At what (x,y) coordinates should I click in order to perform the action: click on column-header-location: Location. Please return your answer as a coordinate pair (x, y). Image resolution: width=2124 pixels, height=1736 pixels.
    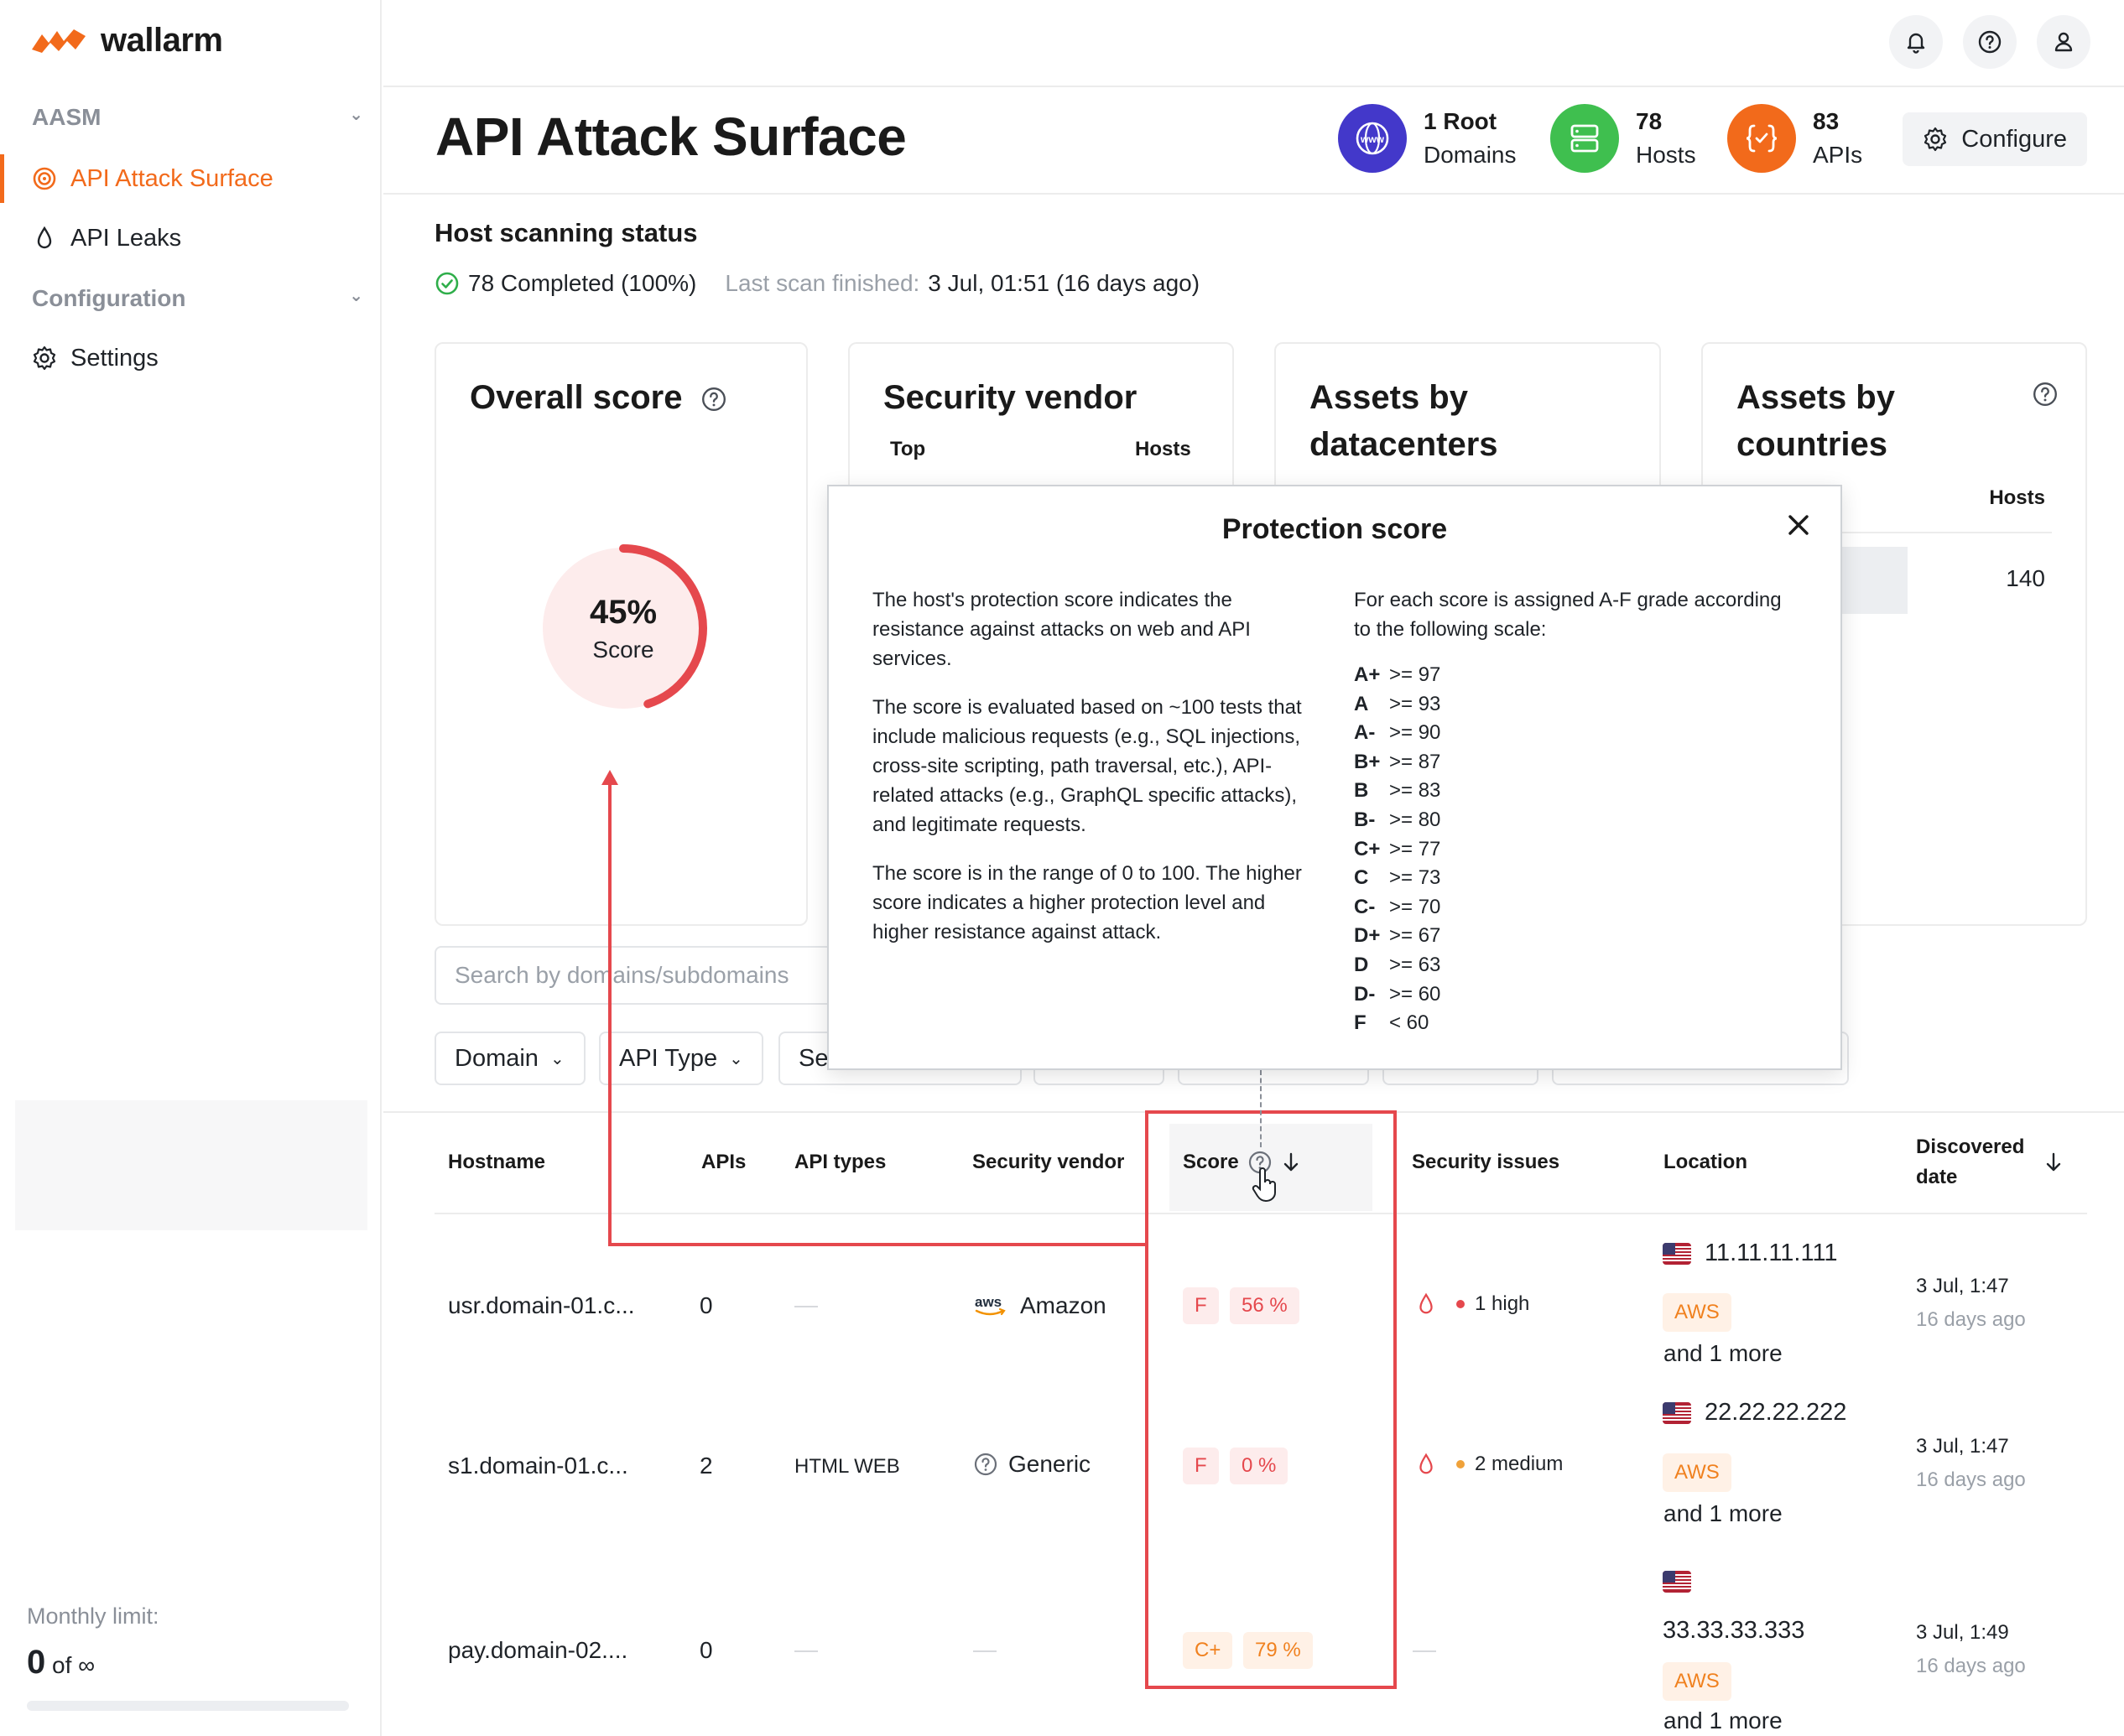
    Looking at the image, I should click on (1705, 1162).